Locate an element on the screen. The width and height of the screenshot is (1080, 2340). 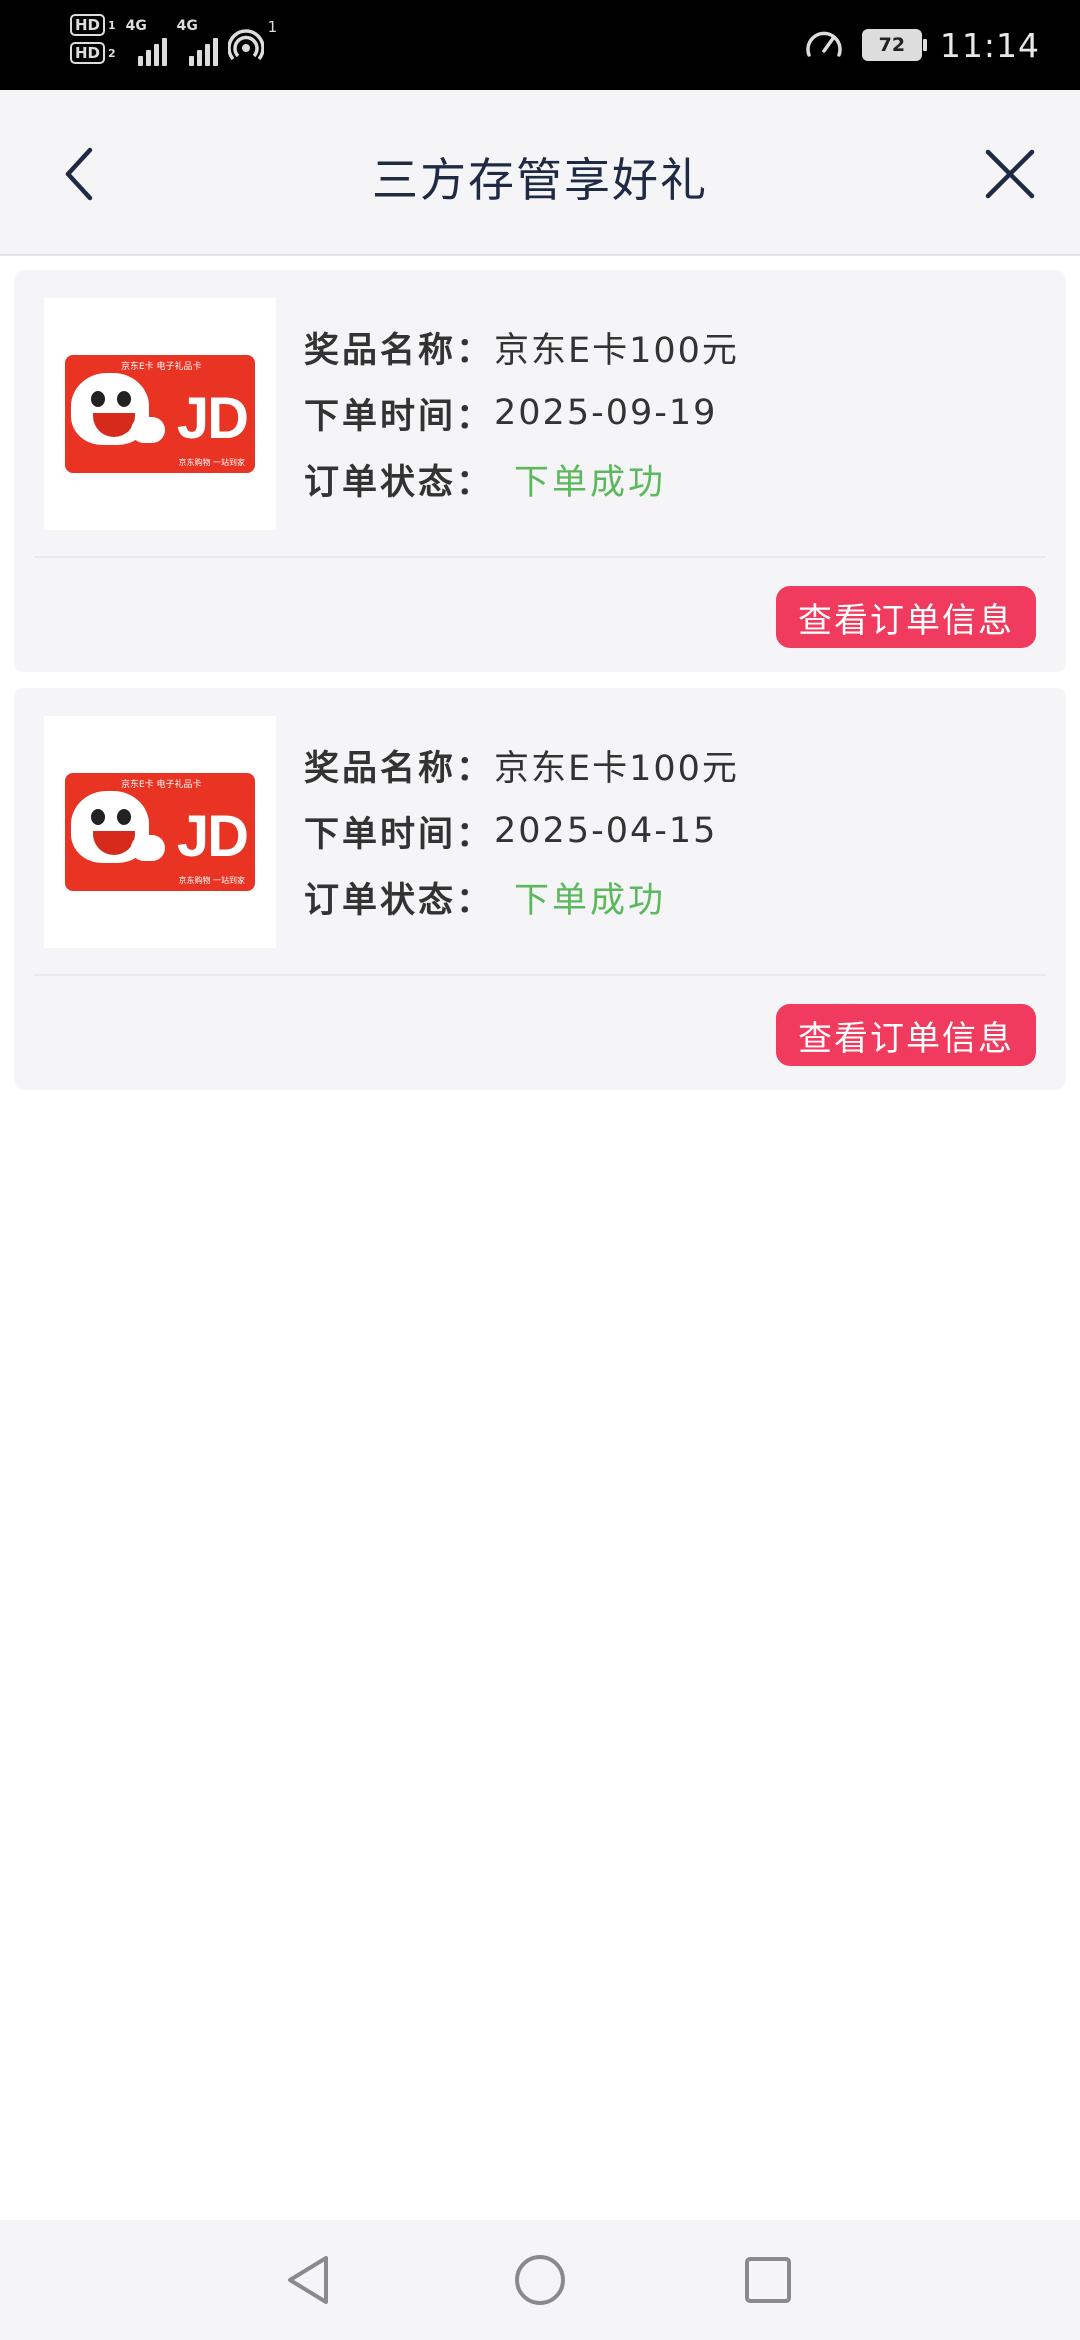
order-time-row: 下单时间： 2025-04-15 is located at coordinates (521, 831).